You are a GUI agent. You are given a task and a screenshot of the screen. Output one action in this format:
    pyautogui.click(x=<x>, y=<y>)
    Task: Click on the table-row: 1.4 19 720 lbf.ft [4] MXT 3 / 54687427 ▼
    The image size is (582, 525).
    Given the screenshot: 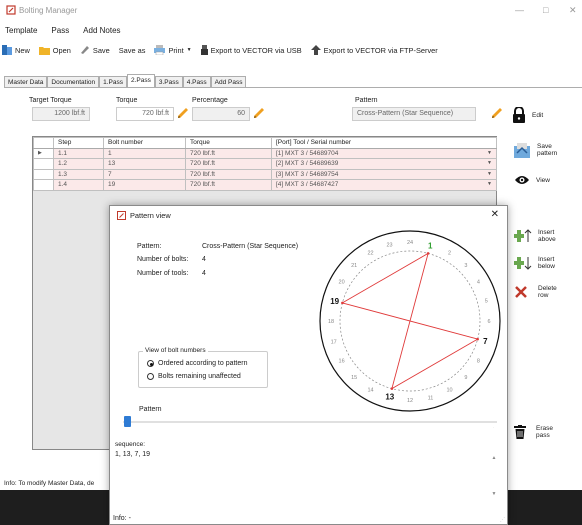 What is the action you would take?
    pyautogui.click(x=265, y=185)
    